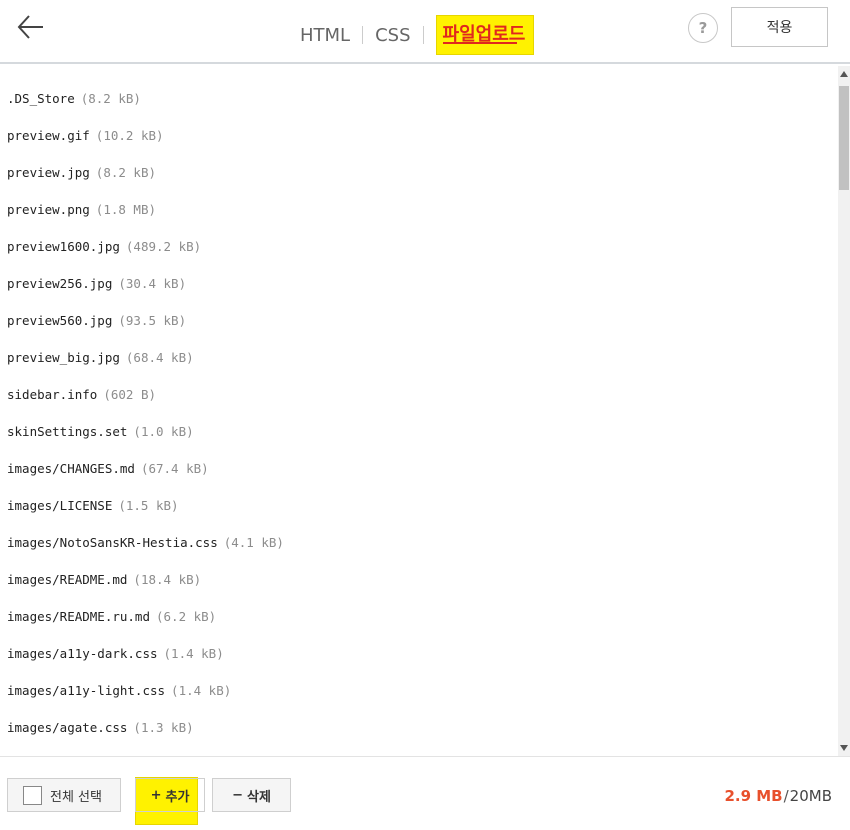 This screenshot has height=830, width=850. I want to click on select-all-label: 전체 선택, so click(76, 797).